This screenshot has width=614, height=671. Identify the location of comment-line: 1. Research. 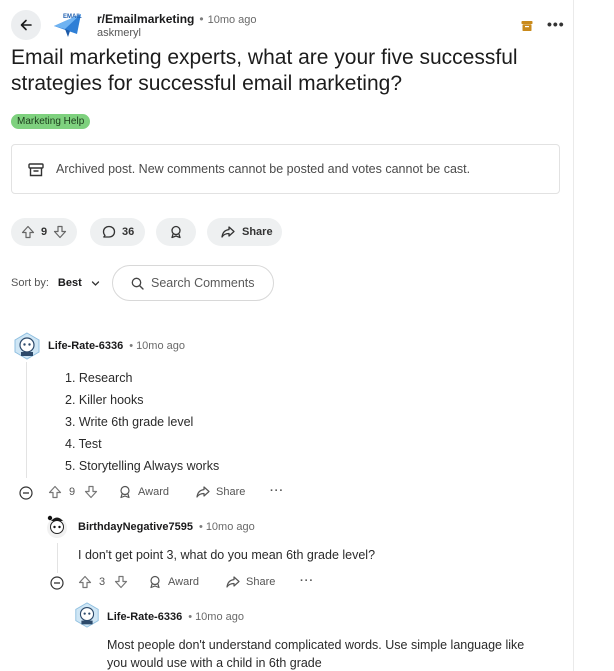
(99, 378).